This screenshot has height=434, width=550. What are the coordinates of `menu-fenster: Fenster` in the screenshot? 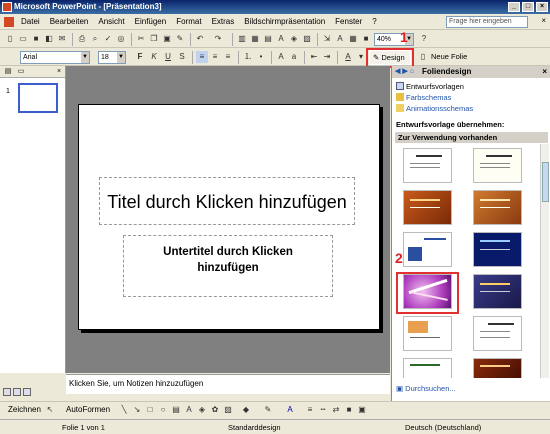 It's located at (348, 22).